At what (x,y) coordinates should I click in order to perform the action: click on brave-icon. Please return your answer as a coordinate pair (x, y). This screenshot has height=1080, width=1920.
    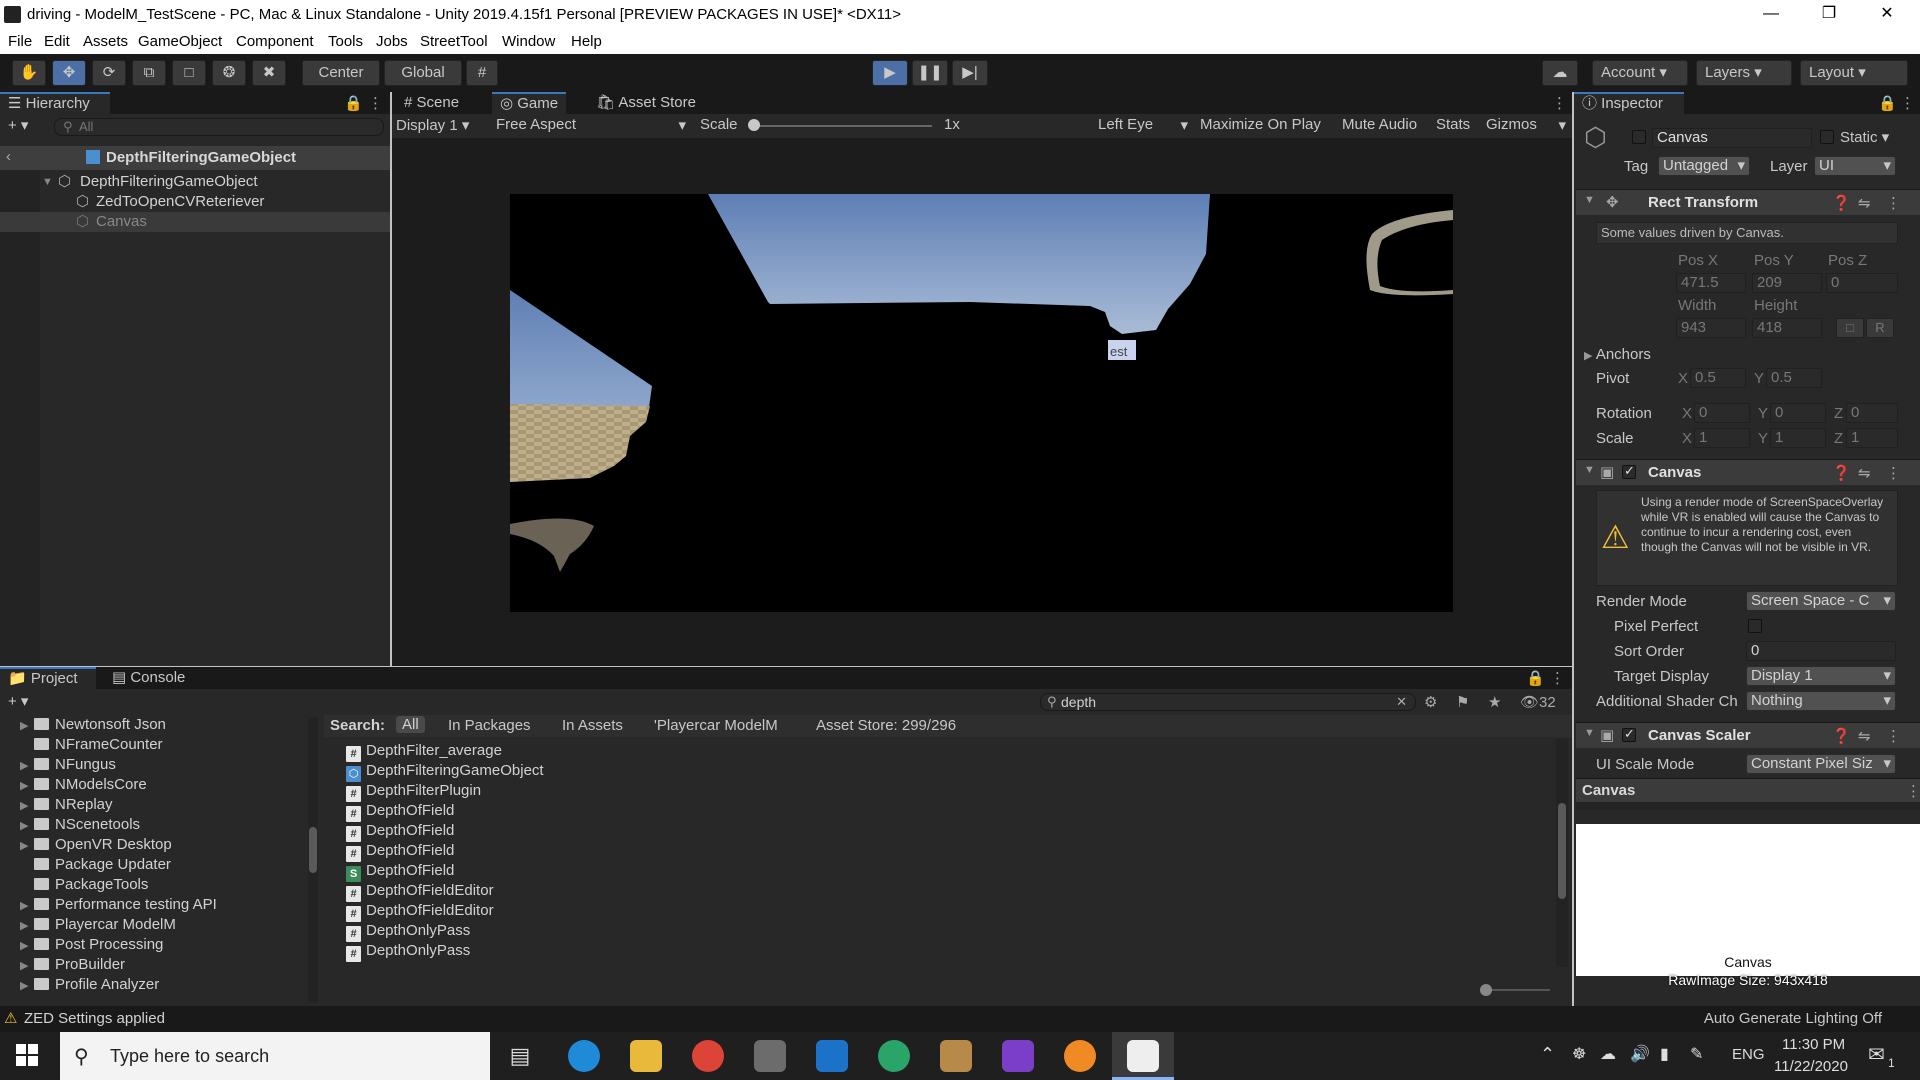
    Looking at the image, I should click on (1080, 1056).